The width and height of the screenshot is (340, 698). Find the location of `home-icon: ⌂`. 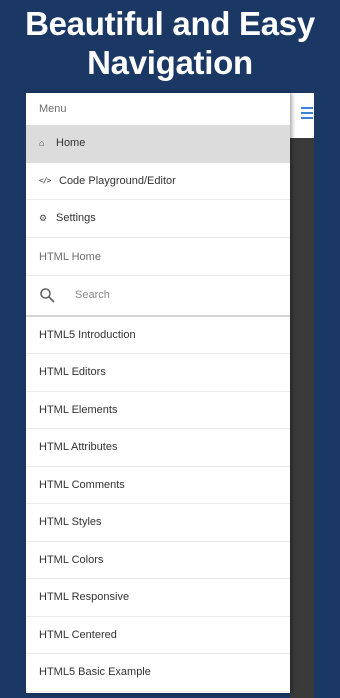

home-icon: ⌂ is located at coordinates (42, 143).